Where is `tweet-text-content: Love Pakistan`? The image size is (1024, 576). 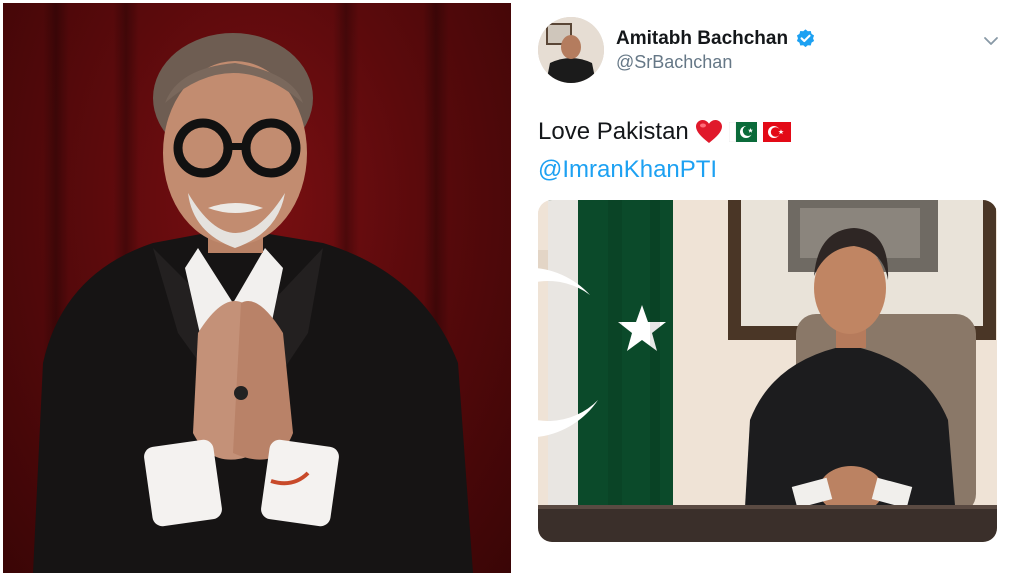 tweet-text-content: Love Pakistan is located at coordinates (613, 131).